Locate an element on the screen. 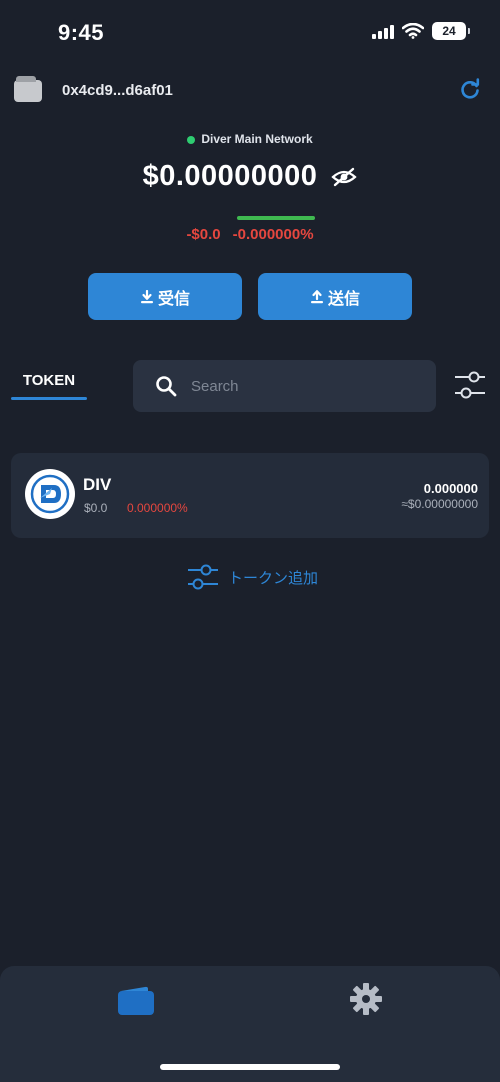  token-amount-fiat: ≈$0.00000000 is located at coordinates (439, 504).